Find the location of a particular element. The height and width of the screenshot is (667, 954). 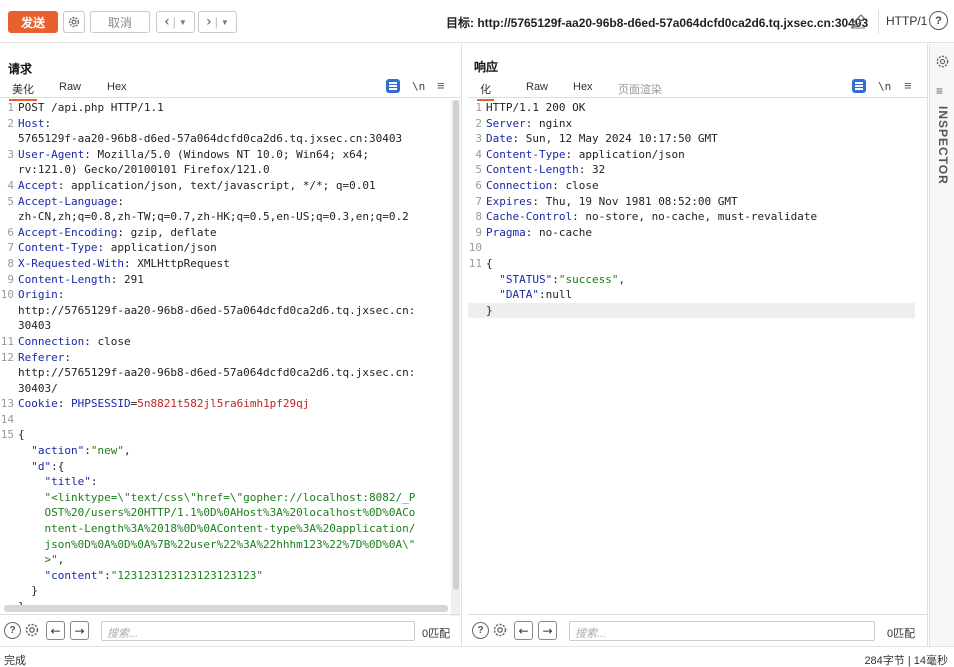

code-token: Cache-Control is located at coordinates (529, 217).